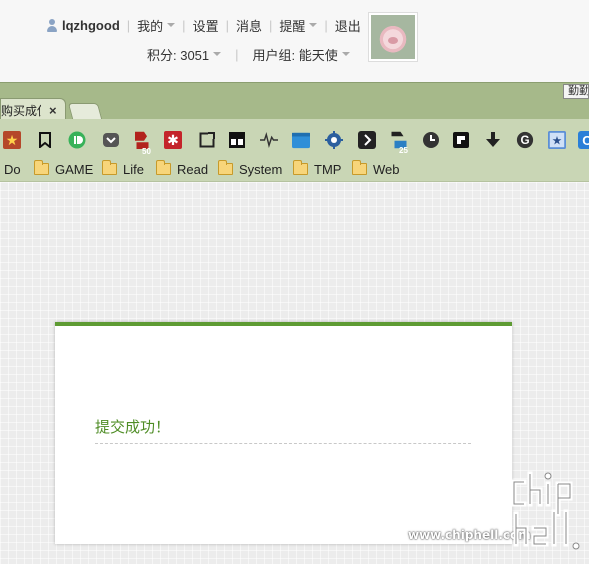 The height and width of the screenshot is (564, 589). I want to click on bookmark-label: TMP, so click(328, 169).